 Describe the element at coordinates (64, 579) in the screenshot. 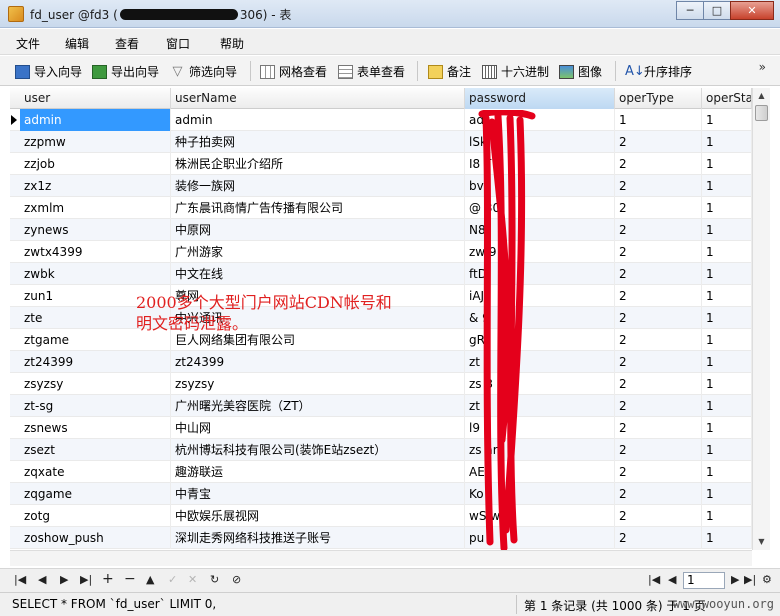

I see `next-record-icon: ▶` at that location.